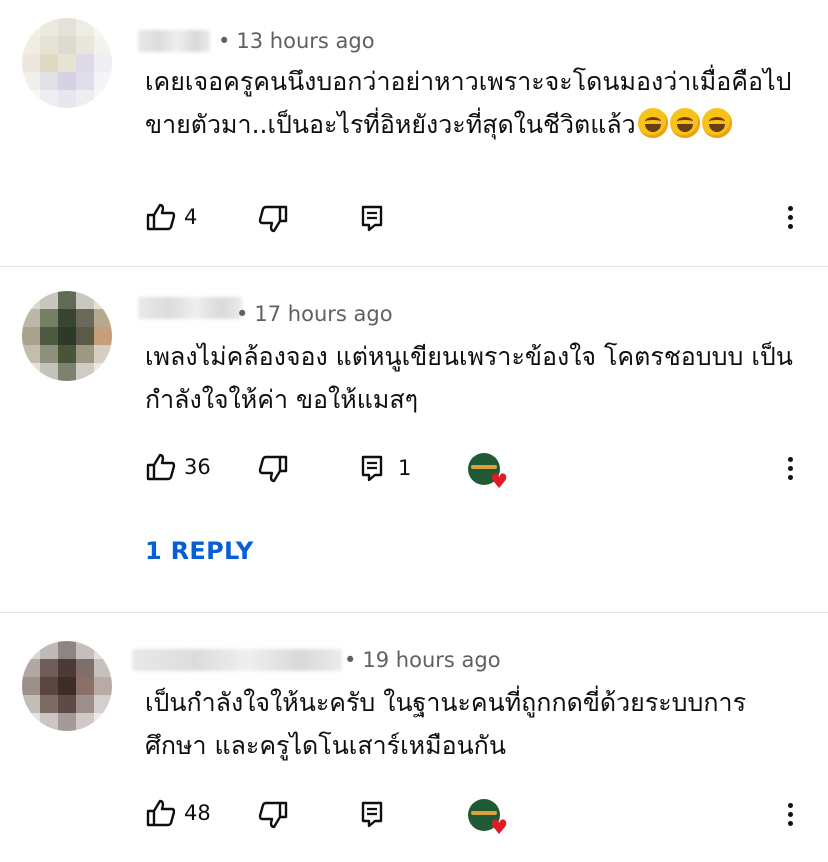  What do you see at coordinates (405, 468) in the screenshot?
I see `reply-count: 1` at bounding box center [405, 468].